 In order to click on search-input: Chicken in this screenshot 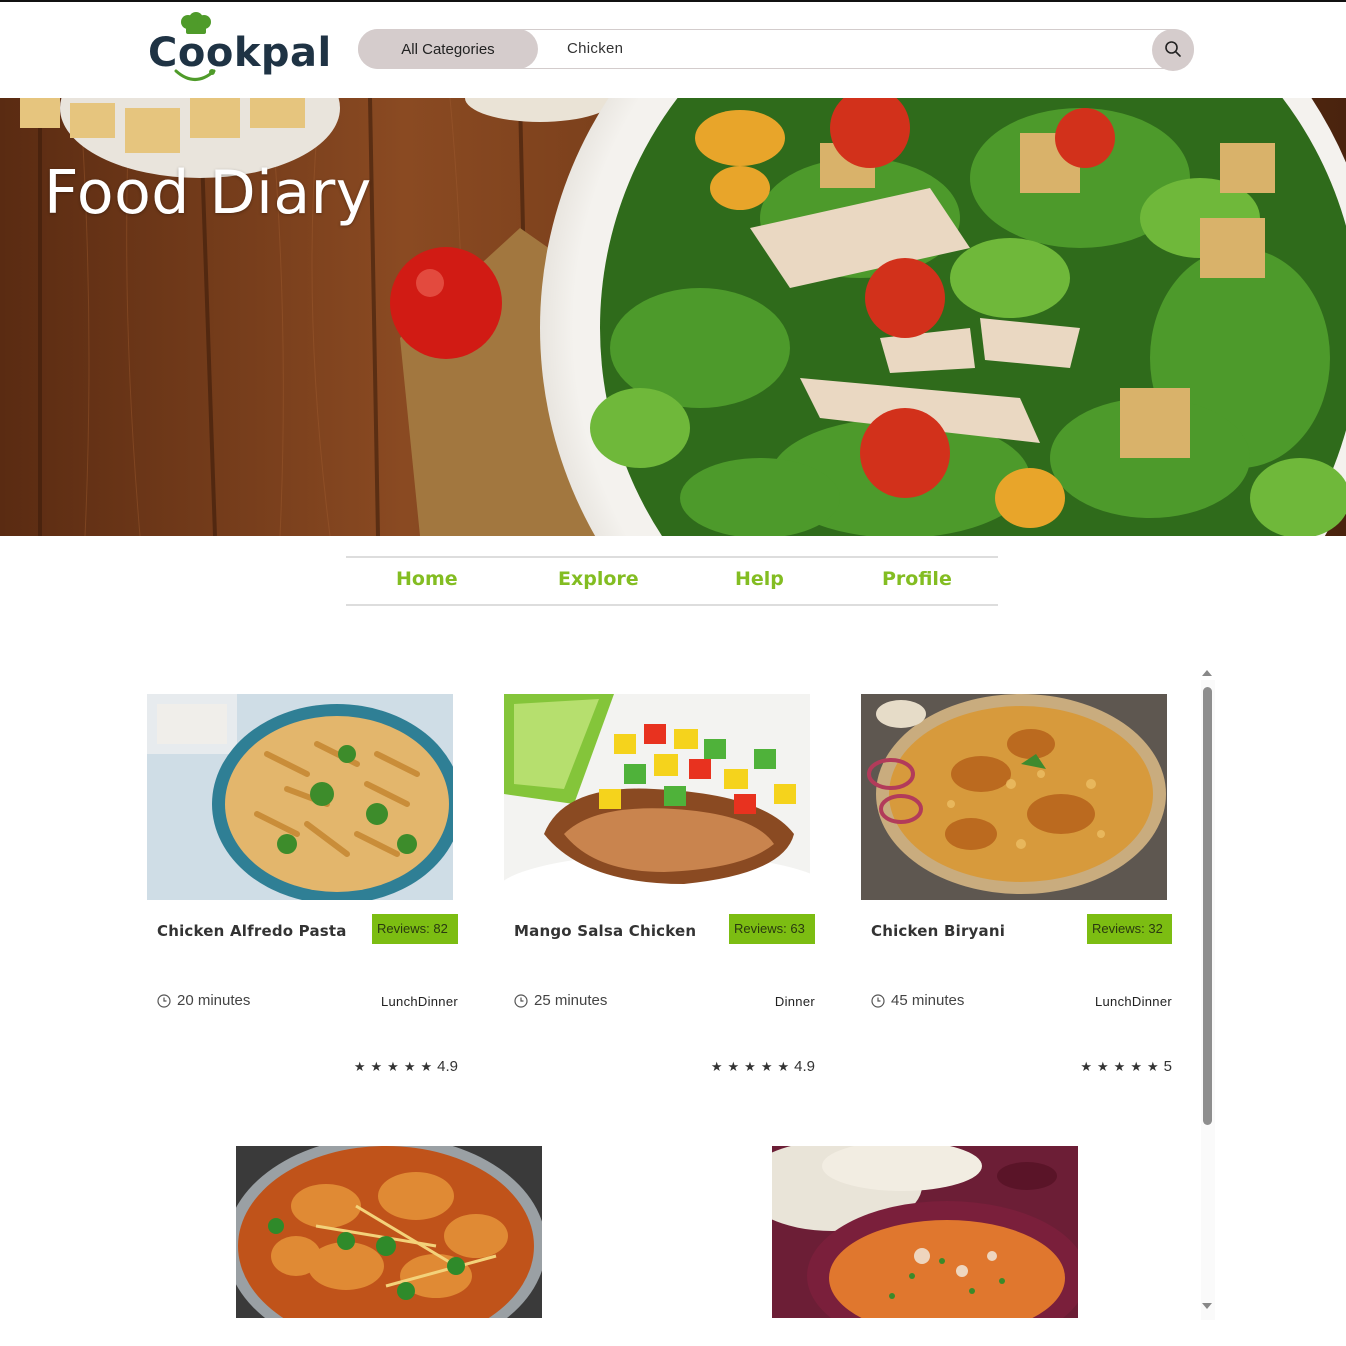, I will do `click(595, 48)`.